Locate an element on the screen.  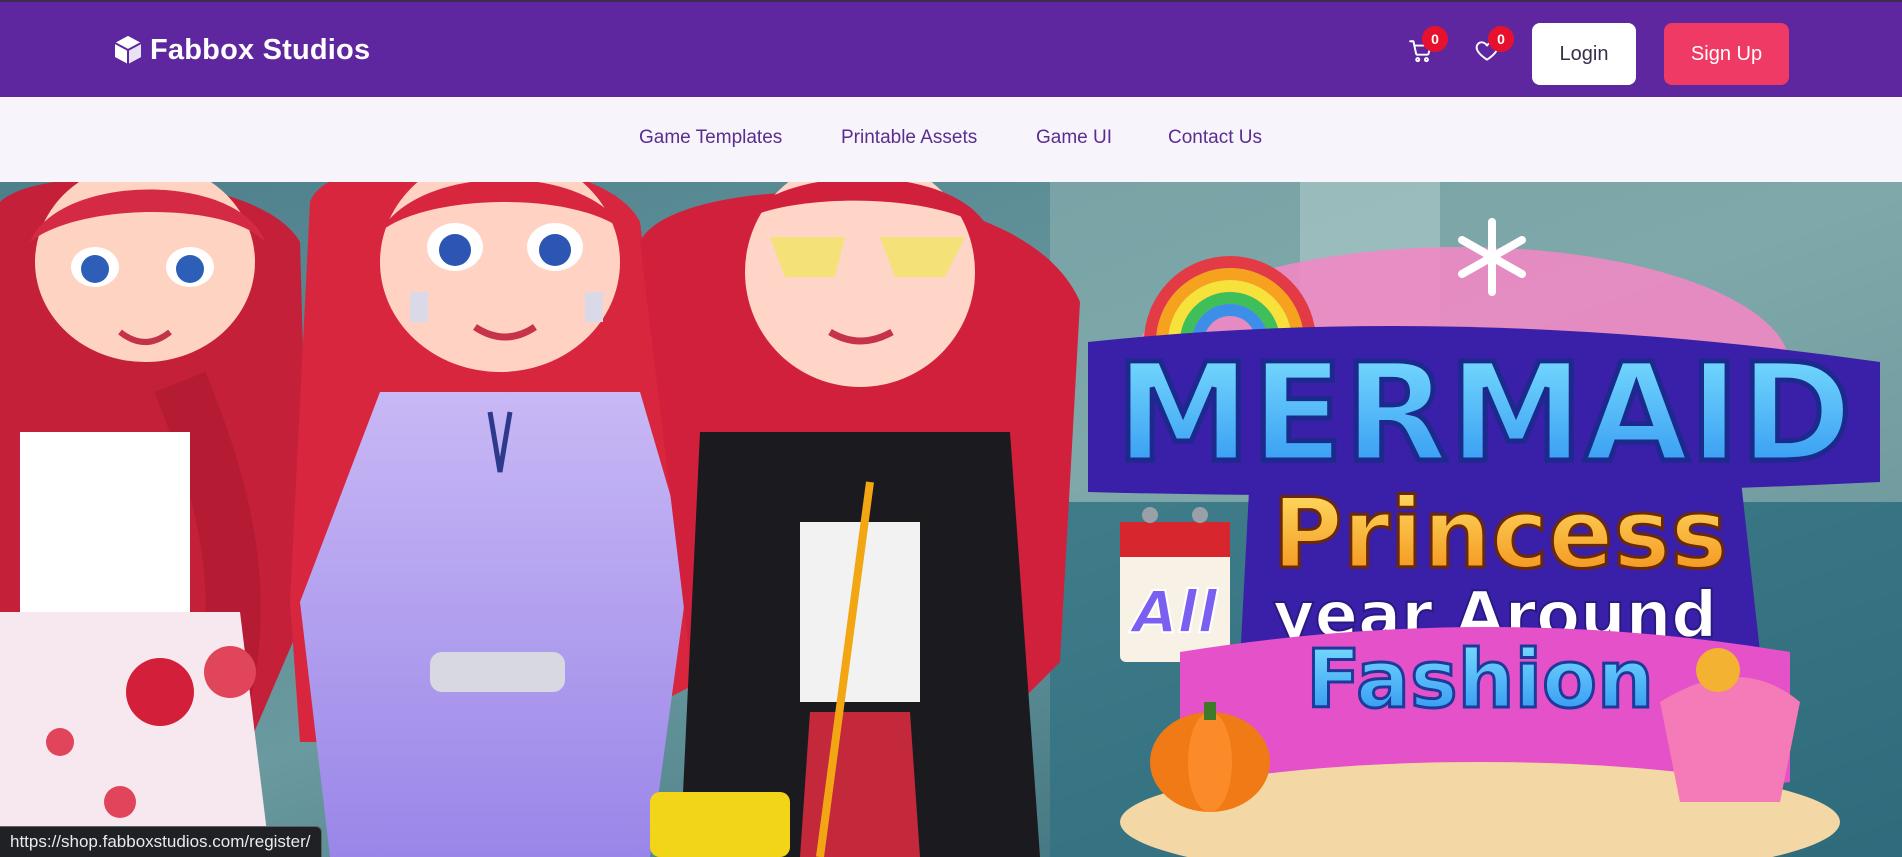
top-navbar: Fabbox Studios 0 0 Login Sign Up is located at coordinates (951, 48).